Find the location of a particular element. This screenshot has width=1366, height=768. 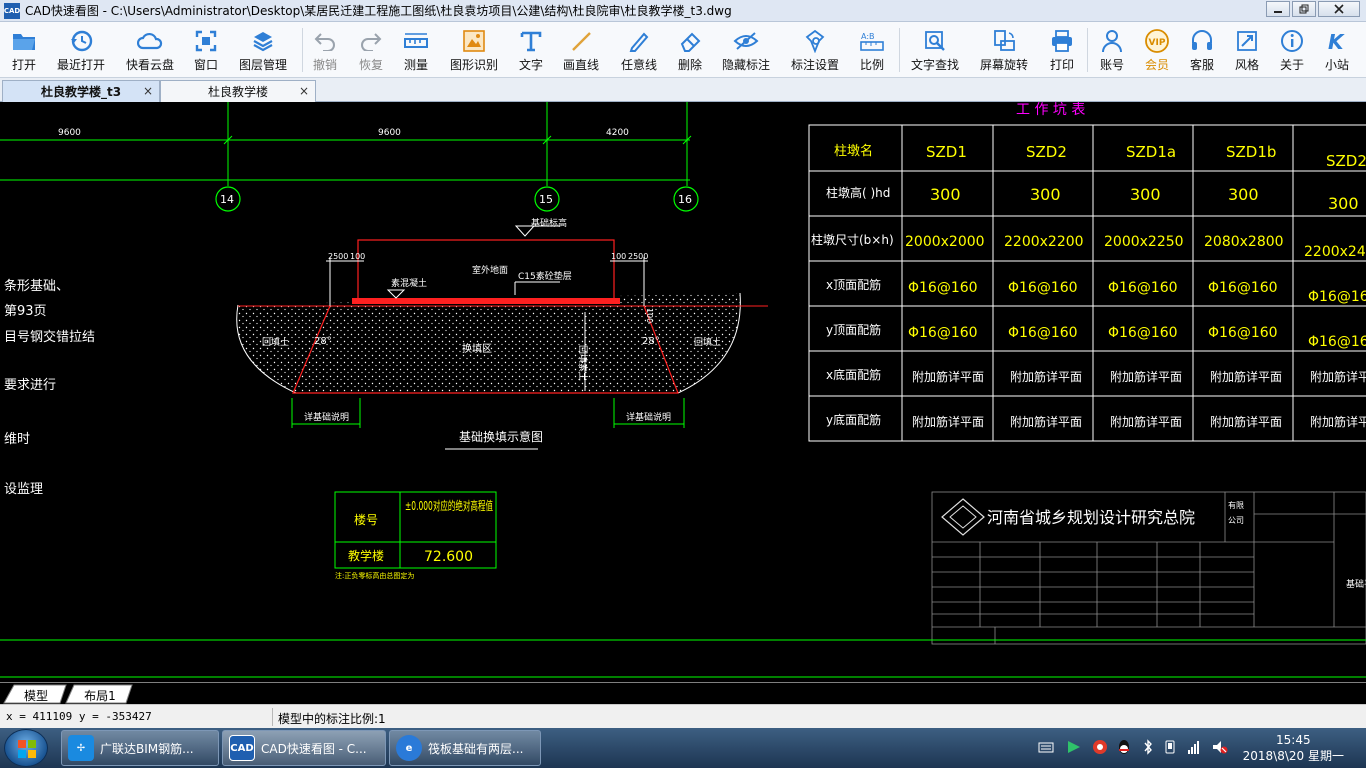

company-suffix: 公司 is located at coordinates (1236, 520).